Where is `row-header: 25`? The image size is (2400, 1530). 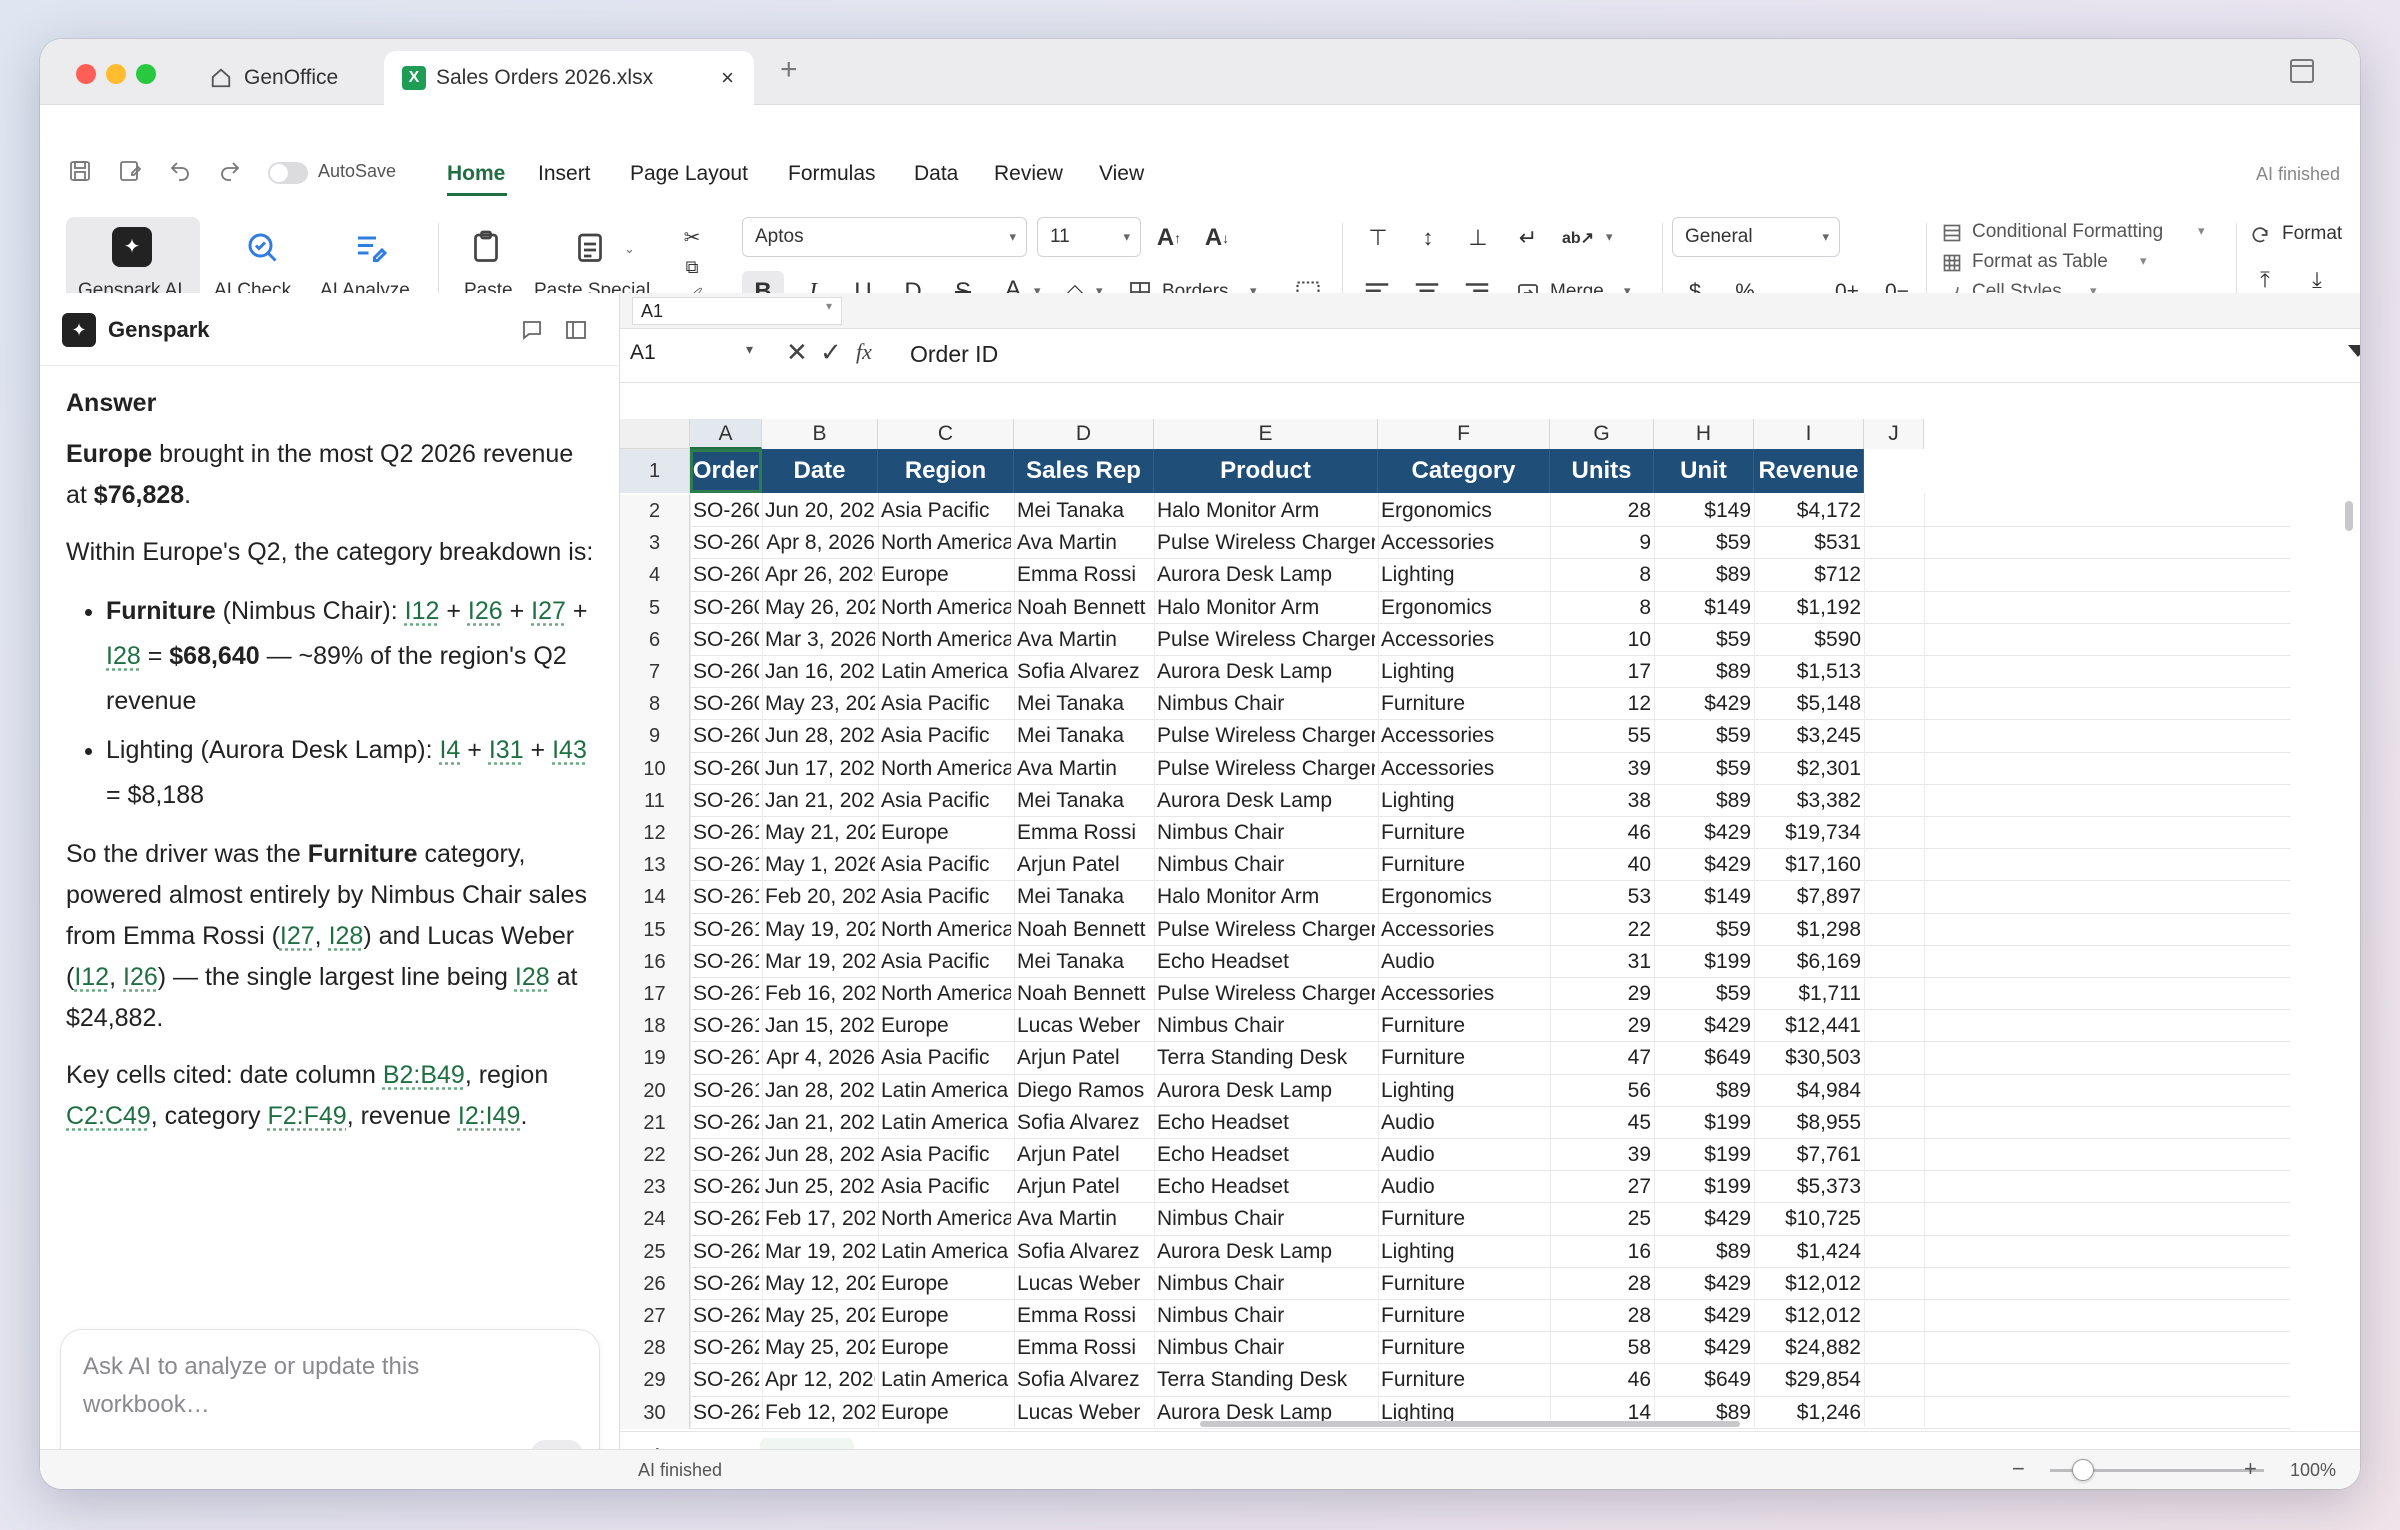
row-header: 25 is located at coordinates (655, 1251).